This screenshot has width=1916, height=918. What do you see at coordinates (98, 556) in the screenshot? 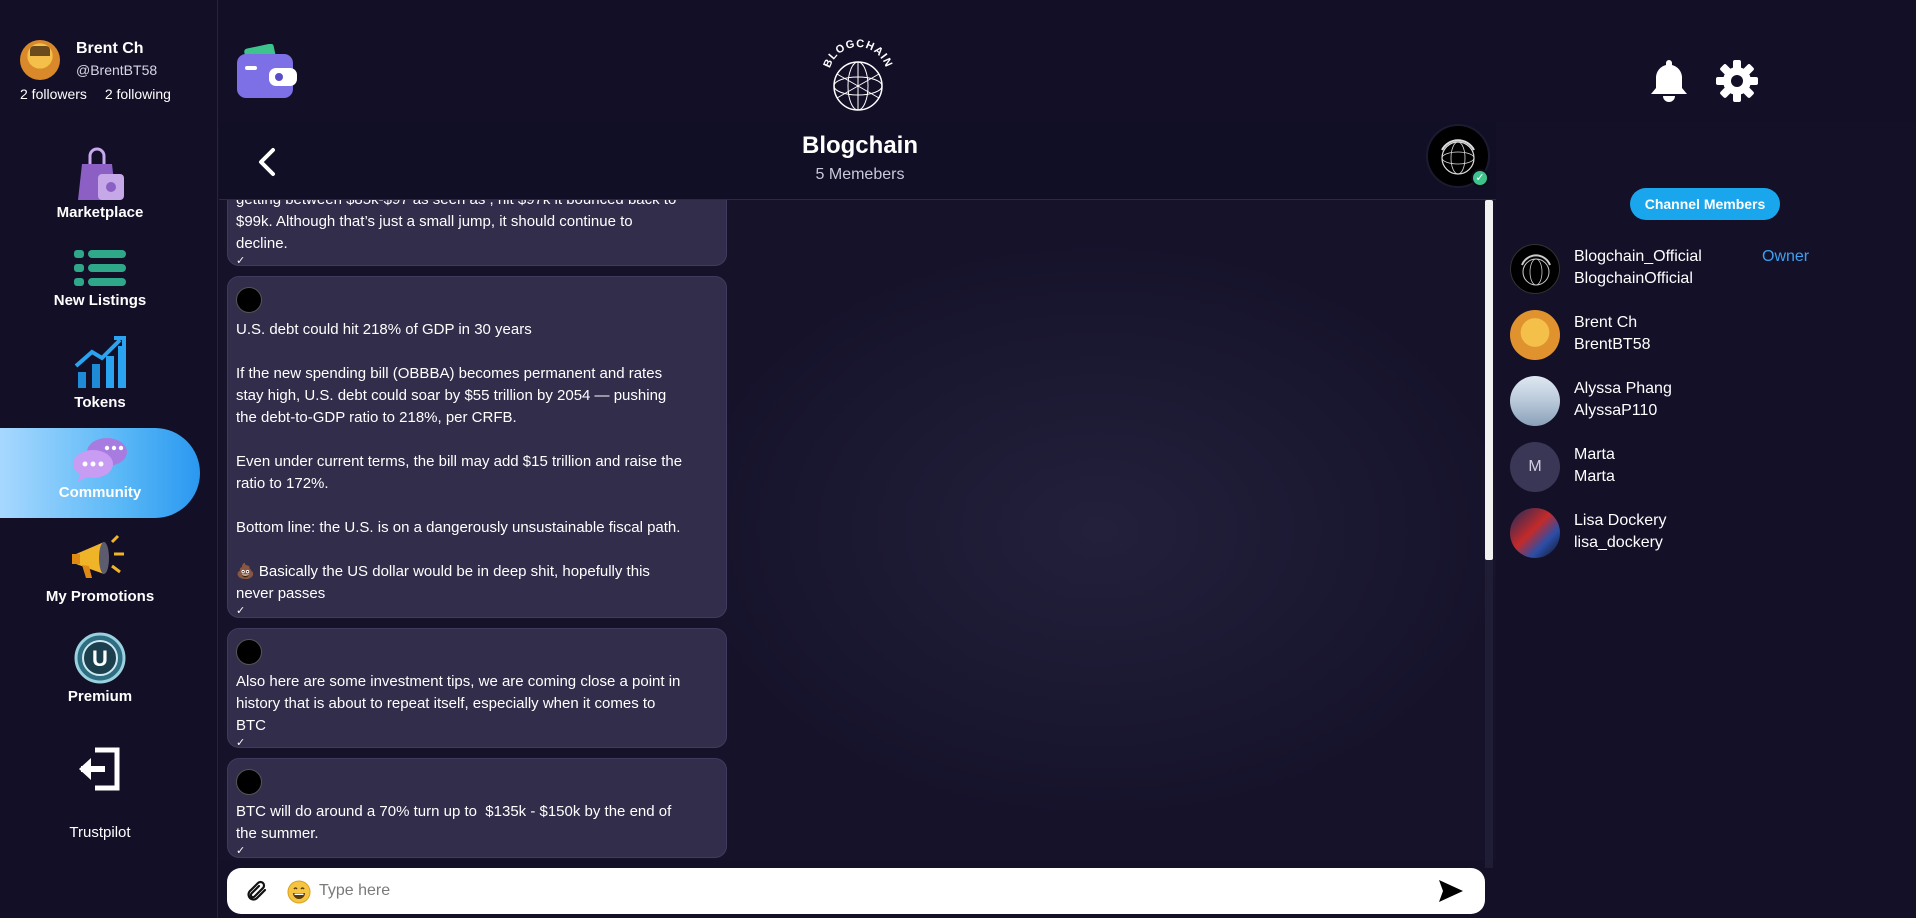
I see `megaphone-icon` at bounding box center [98, 556].